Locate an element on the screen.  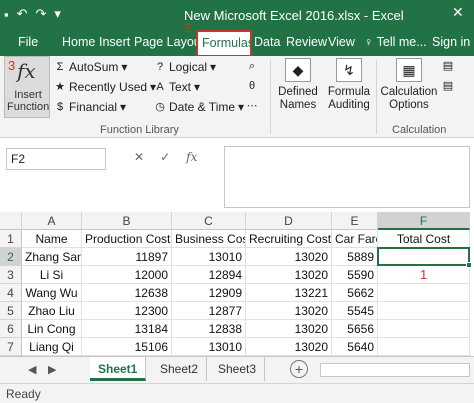
name-box: F2 is located at coordinates (56, 159).